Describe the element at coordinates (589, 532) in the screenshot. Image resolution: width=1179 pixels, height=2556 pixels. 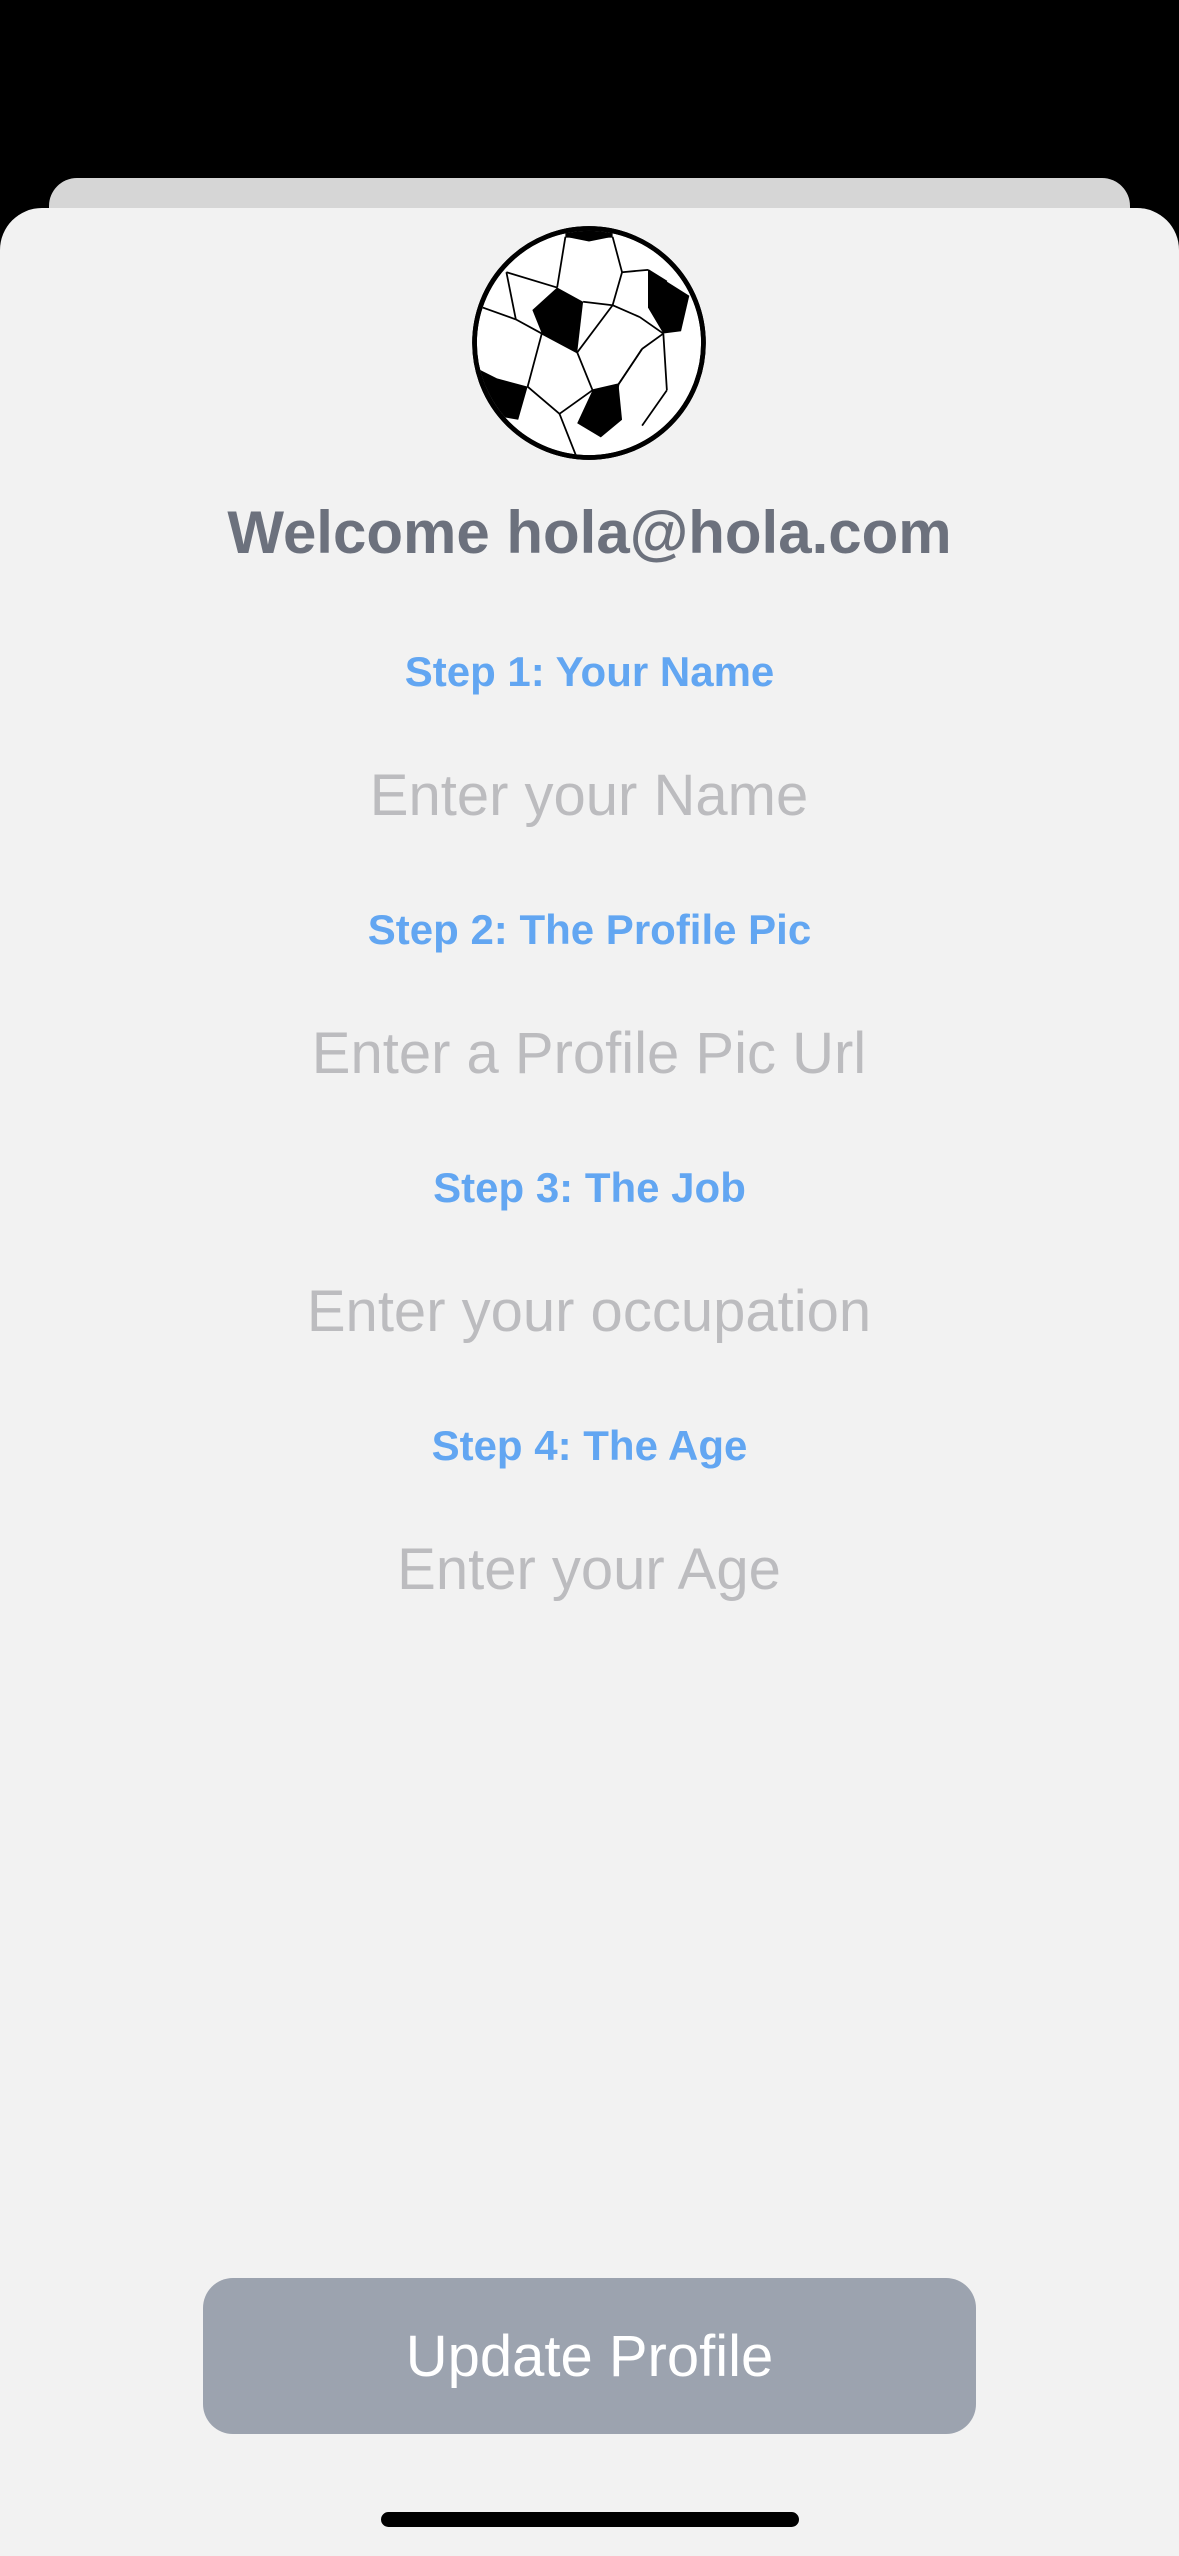
I see `welcome-heading: Welcome hola@hola.com` at that location.